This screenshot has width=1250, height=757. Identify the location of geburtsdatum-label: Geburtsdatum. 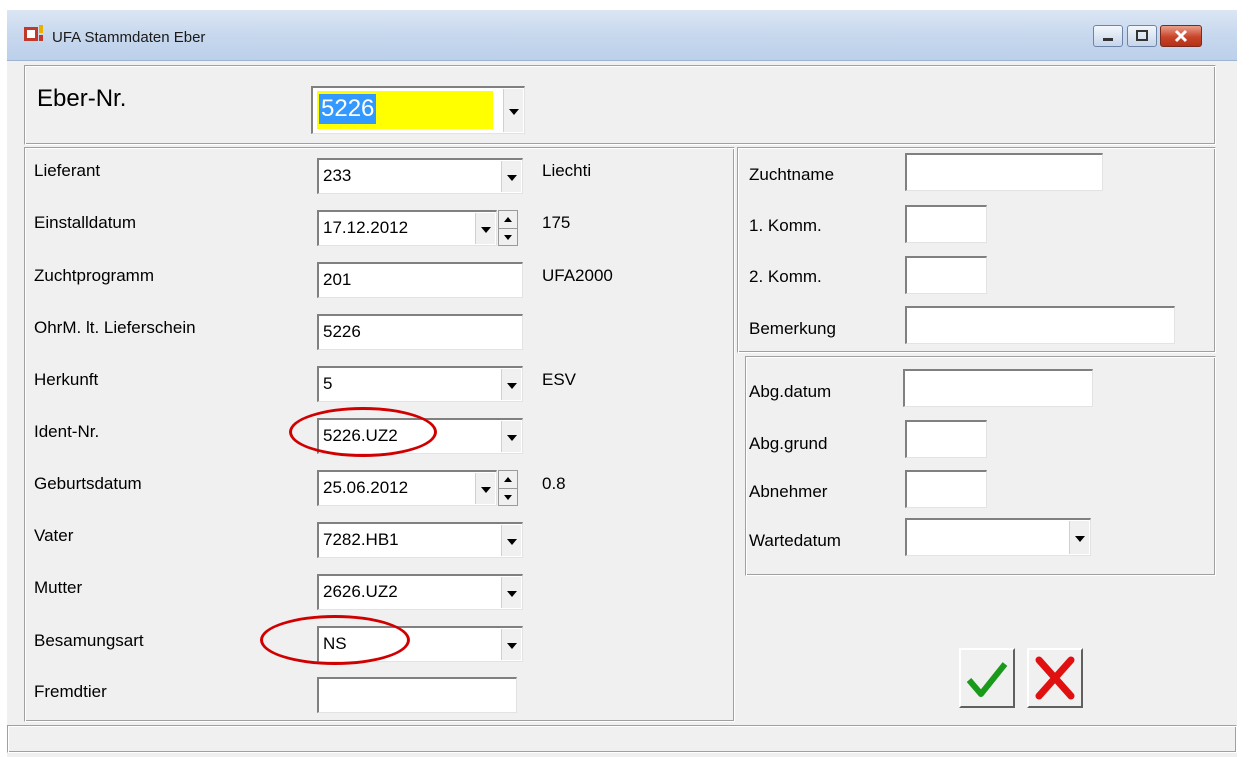
(88, 483).